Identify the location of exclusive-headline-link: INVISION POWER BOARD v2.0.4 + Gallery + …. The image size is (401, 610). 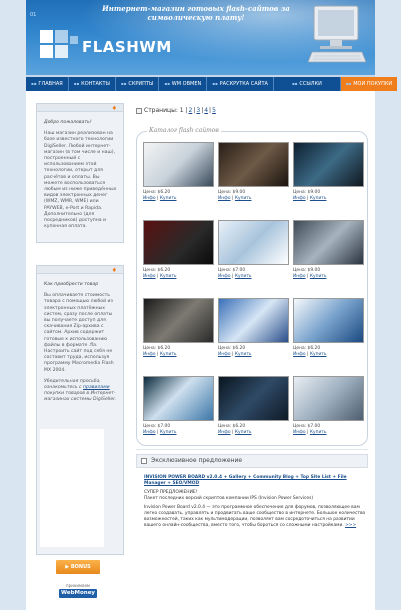
(255, 481).